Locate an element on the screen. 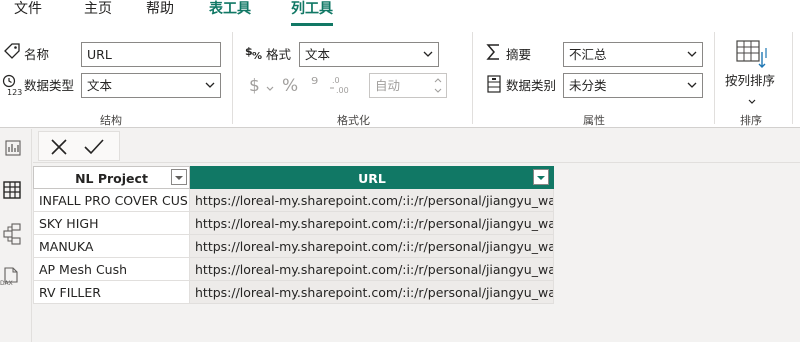  group-label-properties: 属性 is located at coordinates (594, 120).